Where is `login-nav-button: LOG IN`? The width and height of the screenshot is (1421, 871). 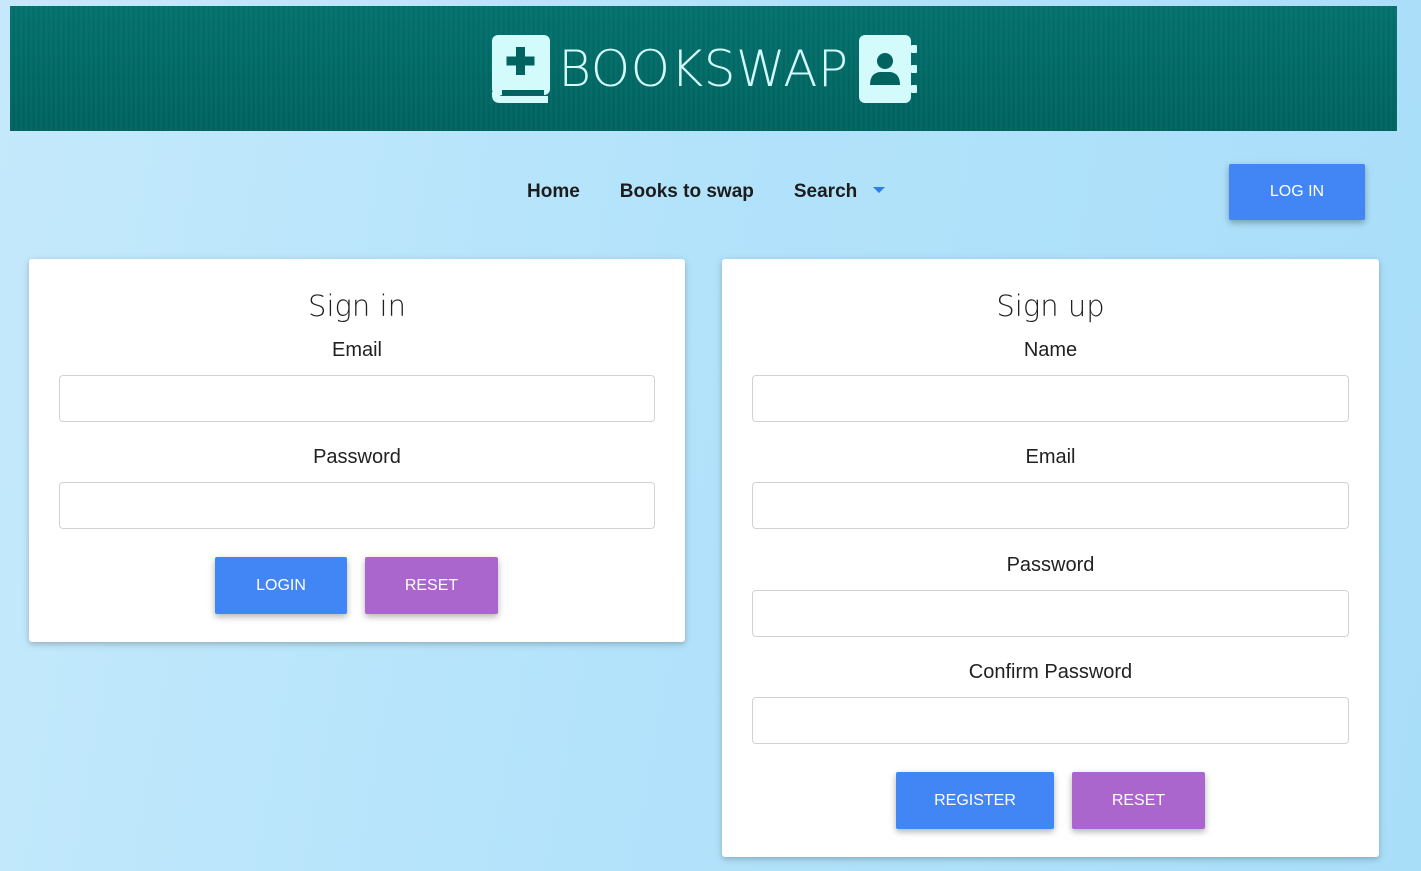 login-nav-button: LOG IN is located at coordinates (1297, 192).